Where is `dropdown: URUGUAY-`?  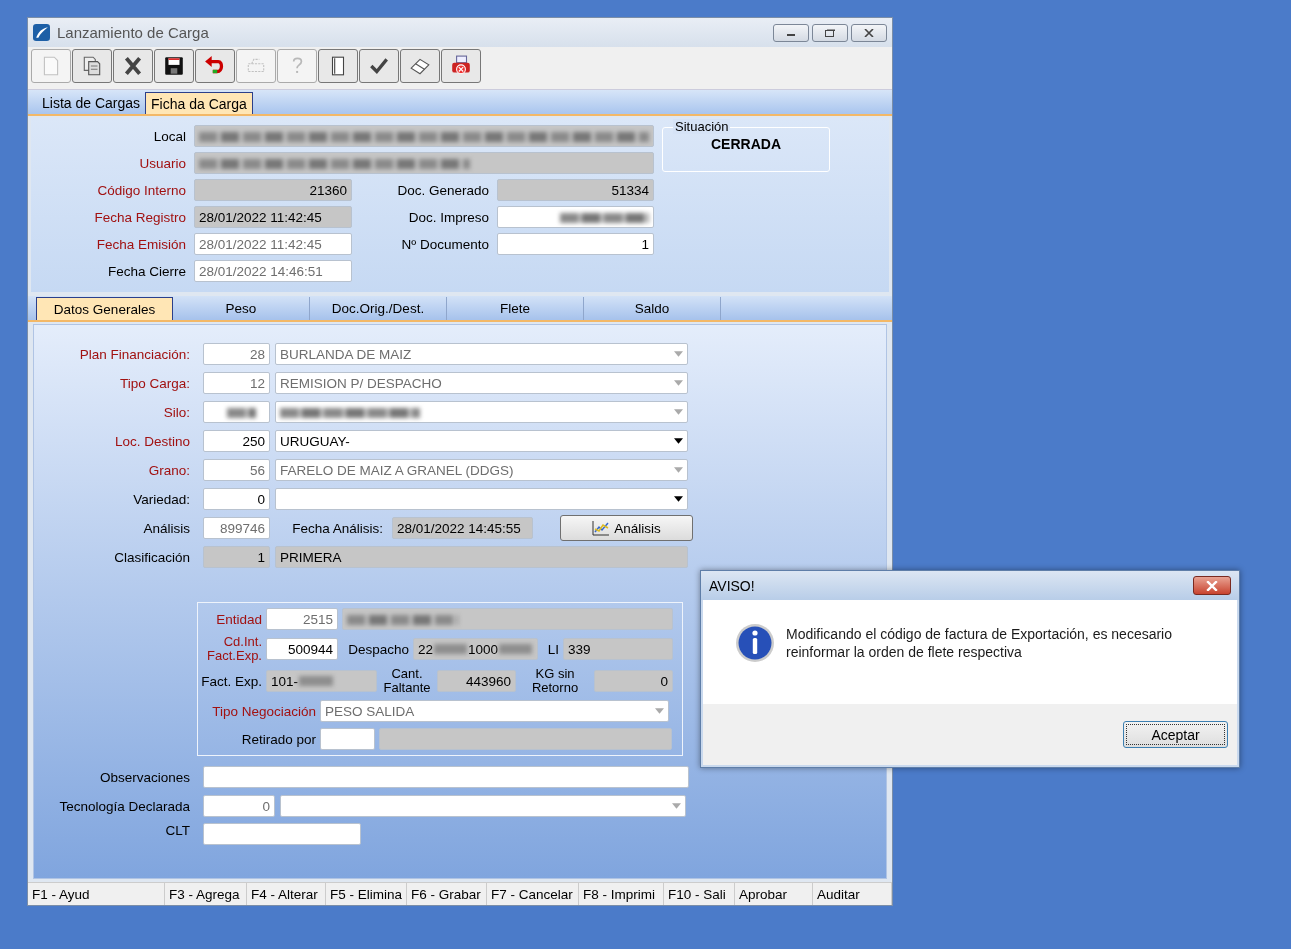 dropdown: URUGUAY- is located at coordinates (481, 441).